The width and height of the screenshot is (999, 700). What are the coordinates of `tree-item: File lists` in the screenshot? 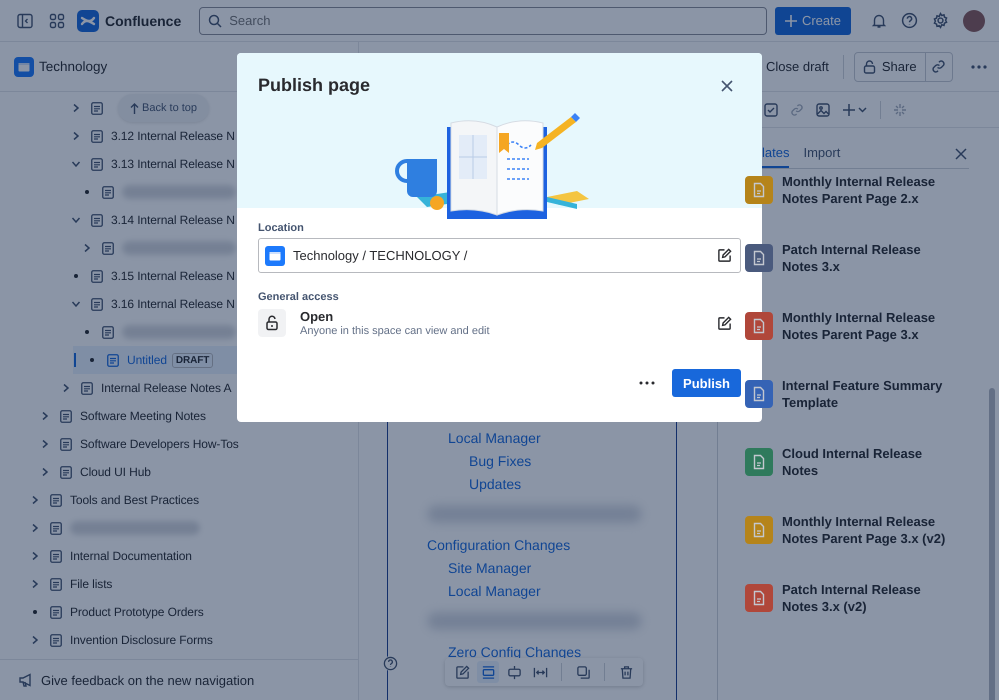 It's located at (56, 584).